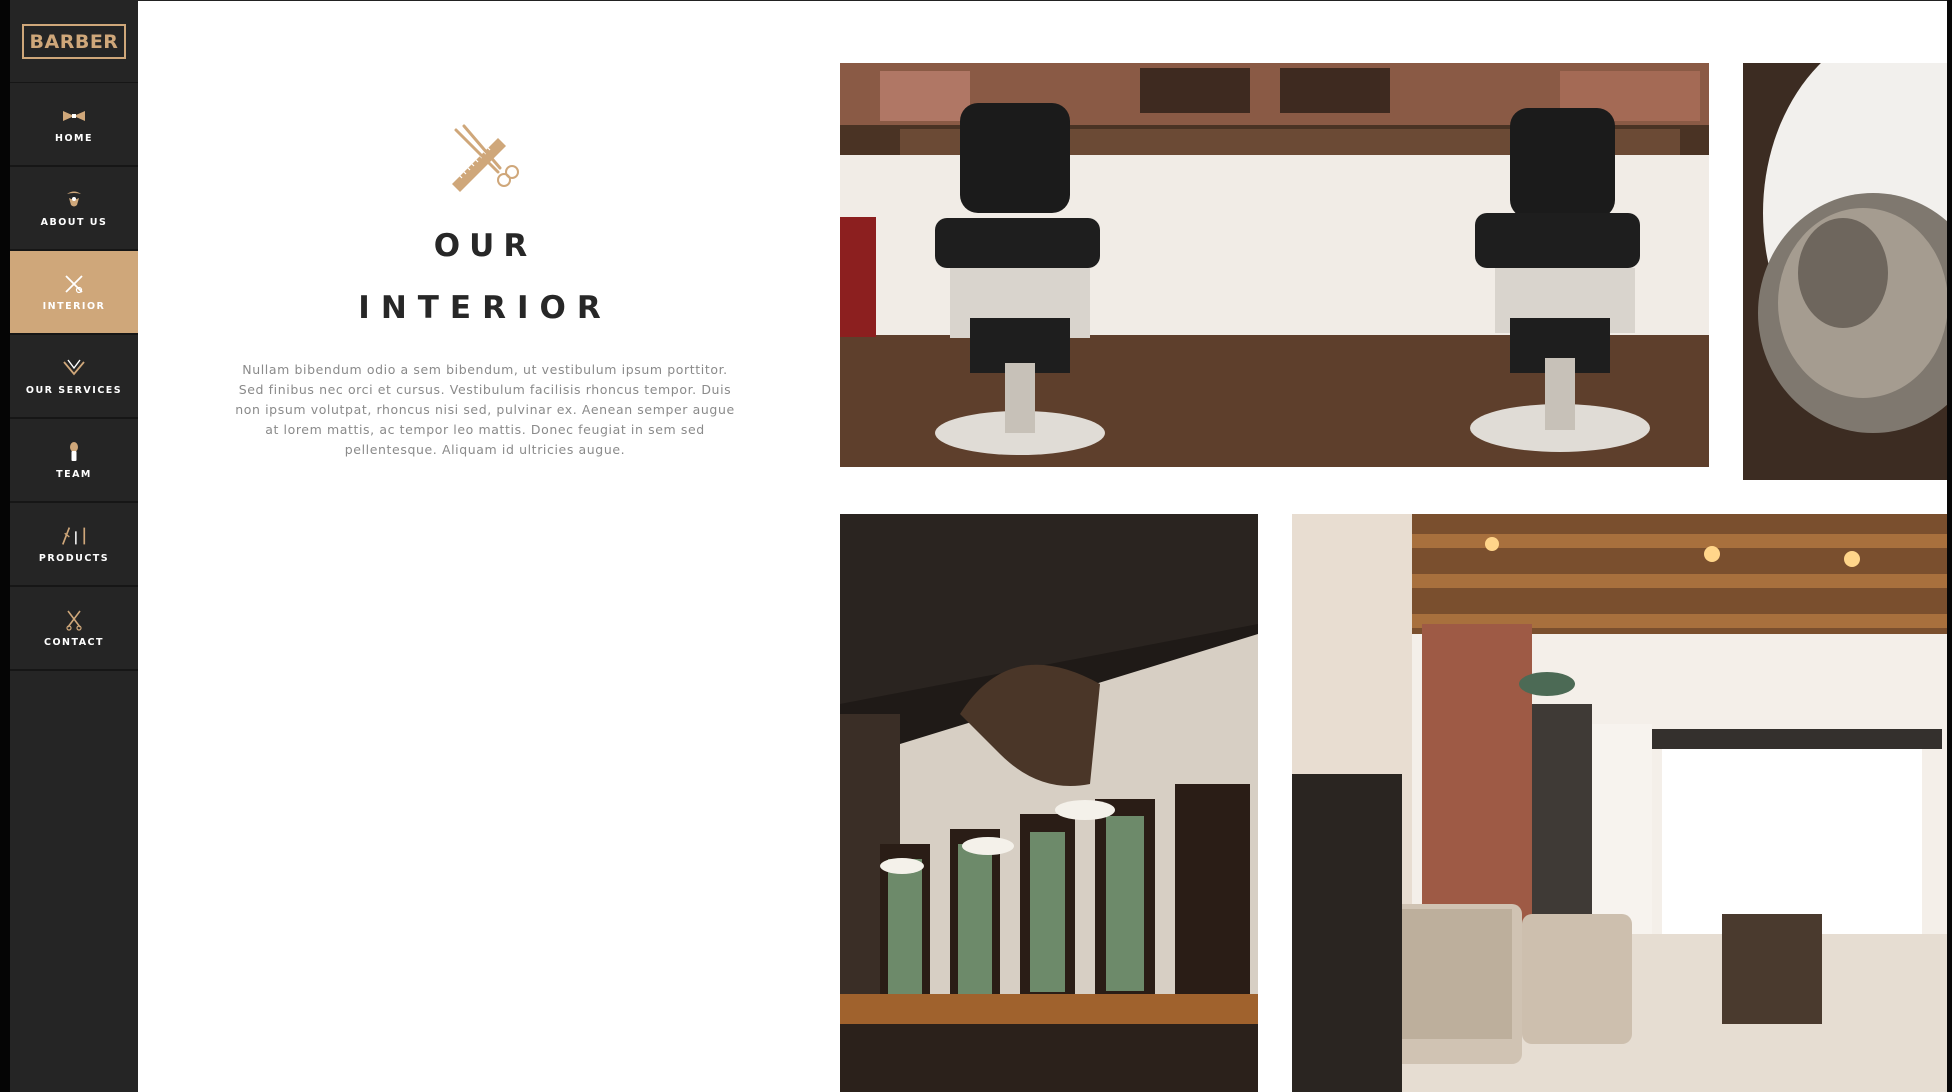  I want to click on left-edge, so click(5, 546).